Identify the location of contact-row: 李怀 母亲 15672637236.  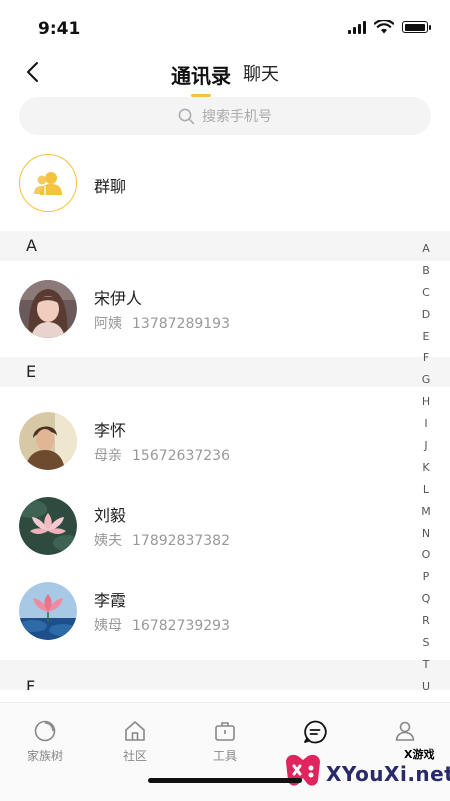
(205, 447).